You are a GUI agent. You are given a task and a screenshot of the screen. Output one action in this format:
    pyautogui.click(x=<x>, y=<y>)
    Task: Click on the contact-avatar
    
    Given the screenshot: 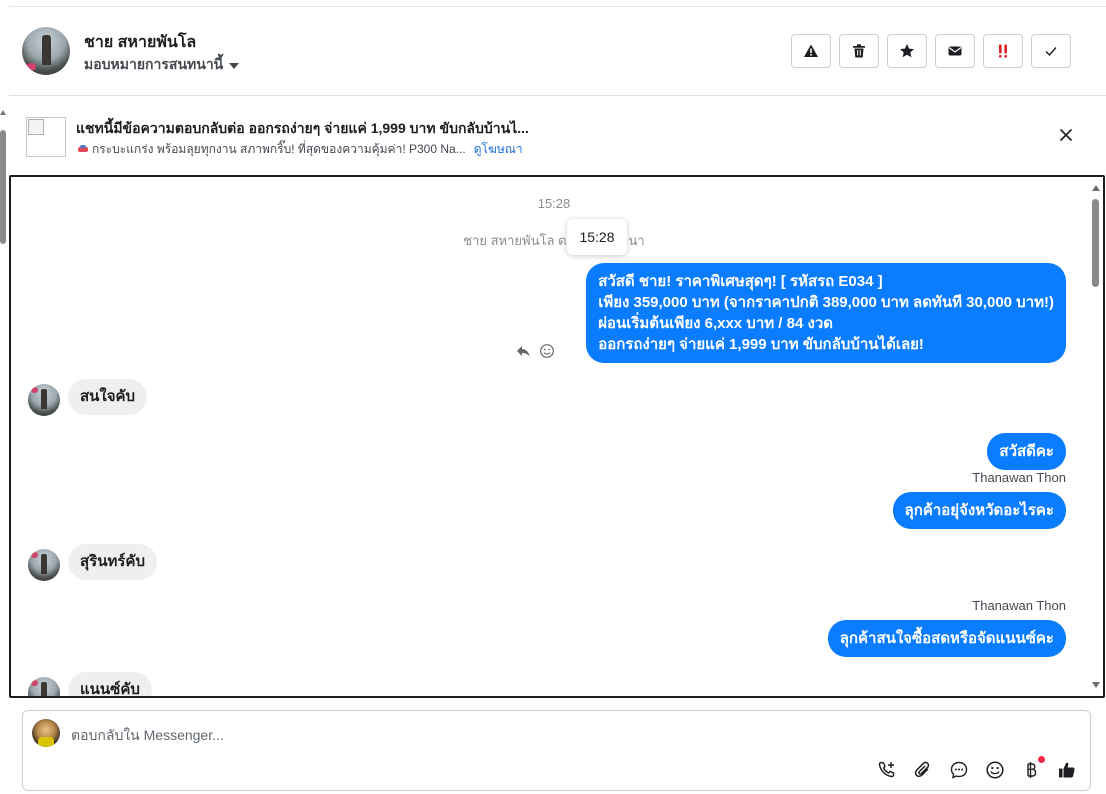 What is the action you would take?
    pyautogui.click(x=46, y=51)
    